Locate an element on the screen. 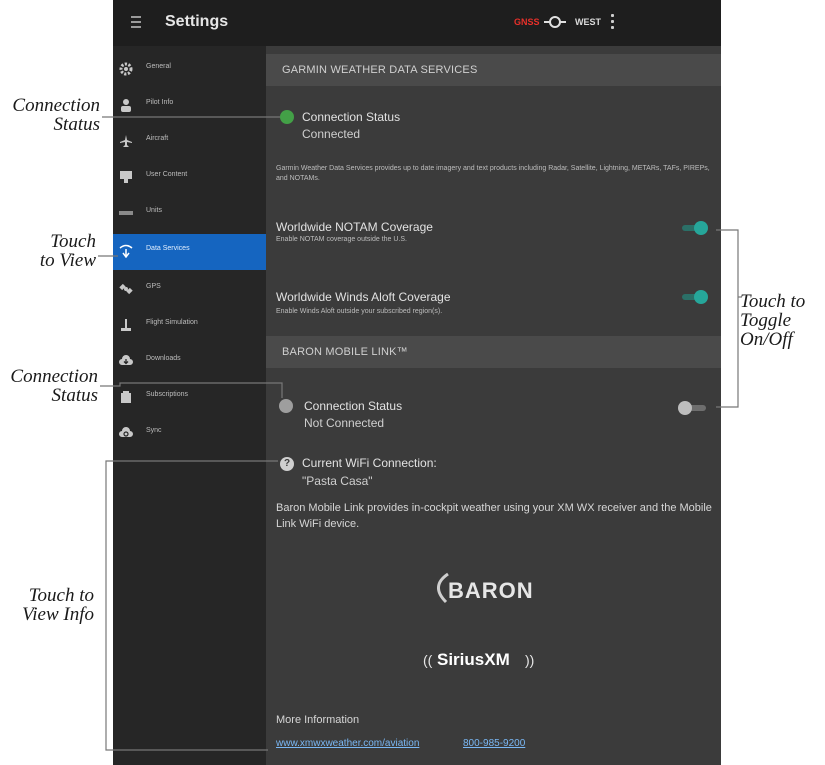 The image size is (825, 765). database-icon is located at coordinates (126, 177).